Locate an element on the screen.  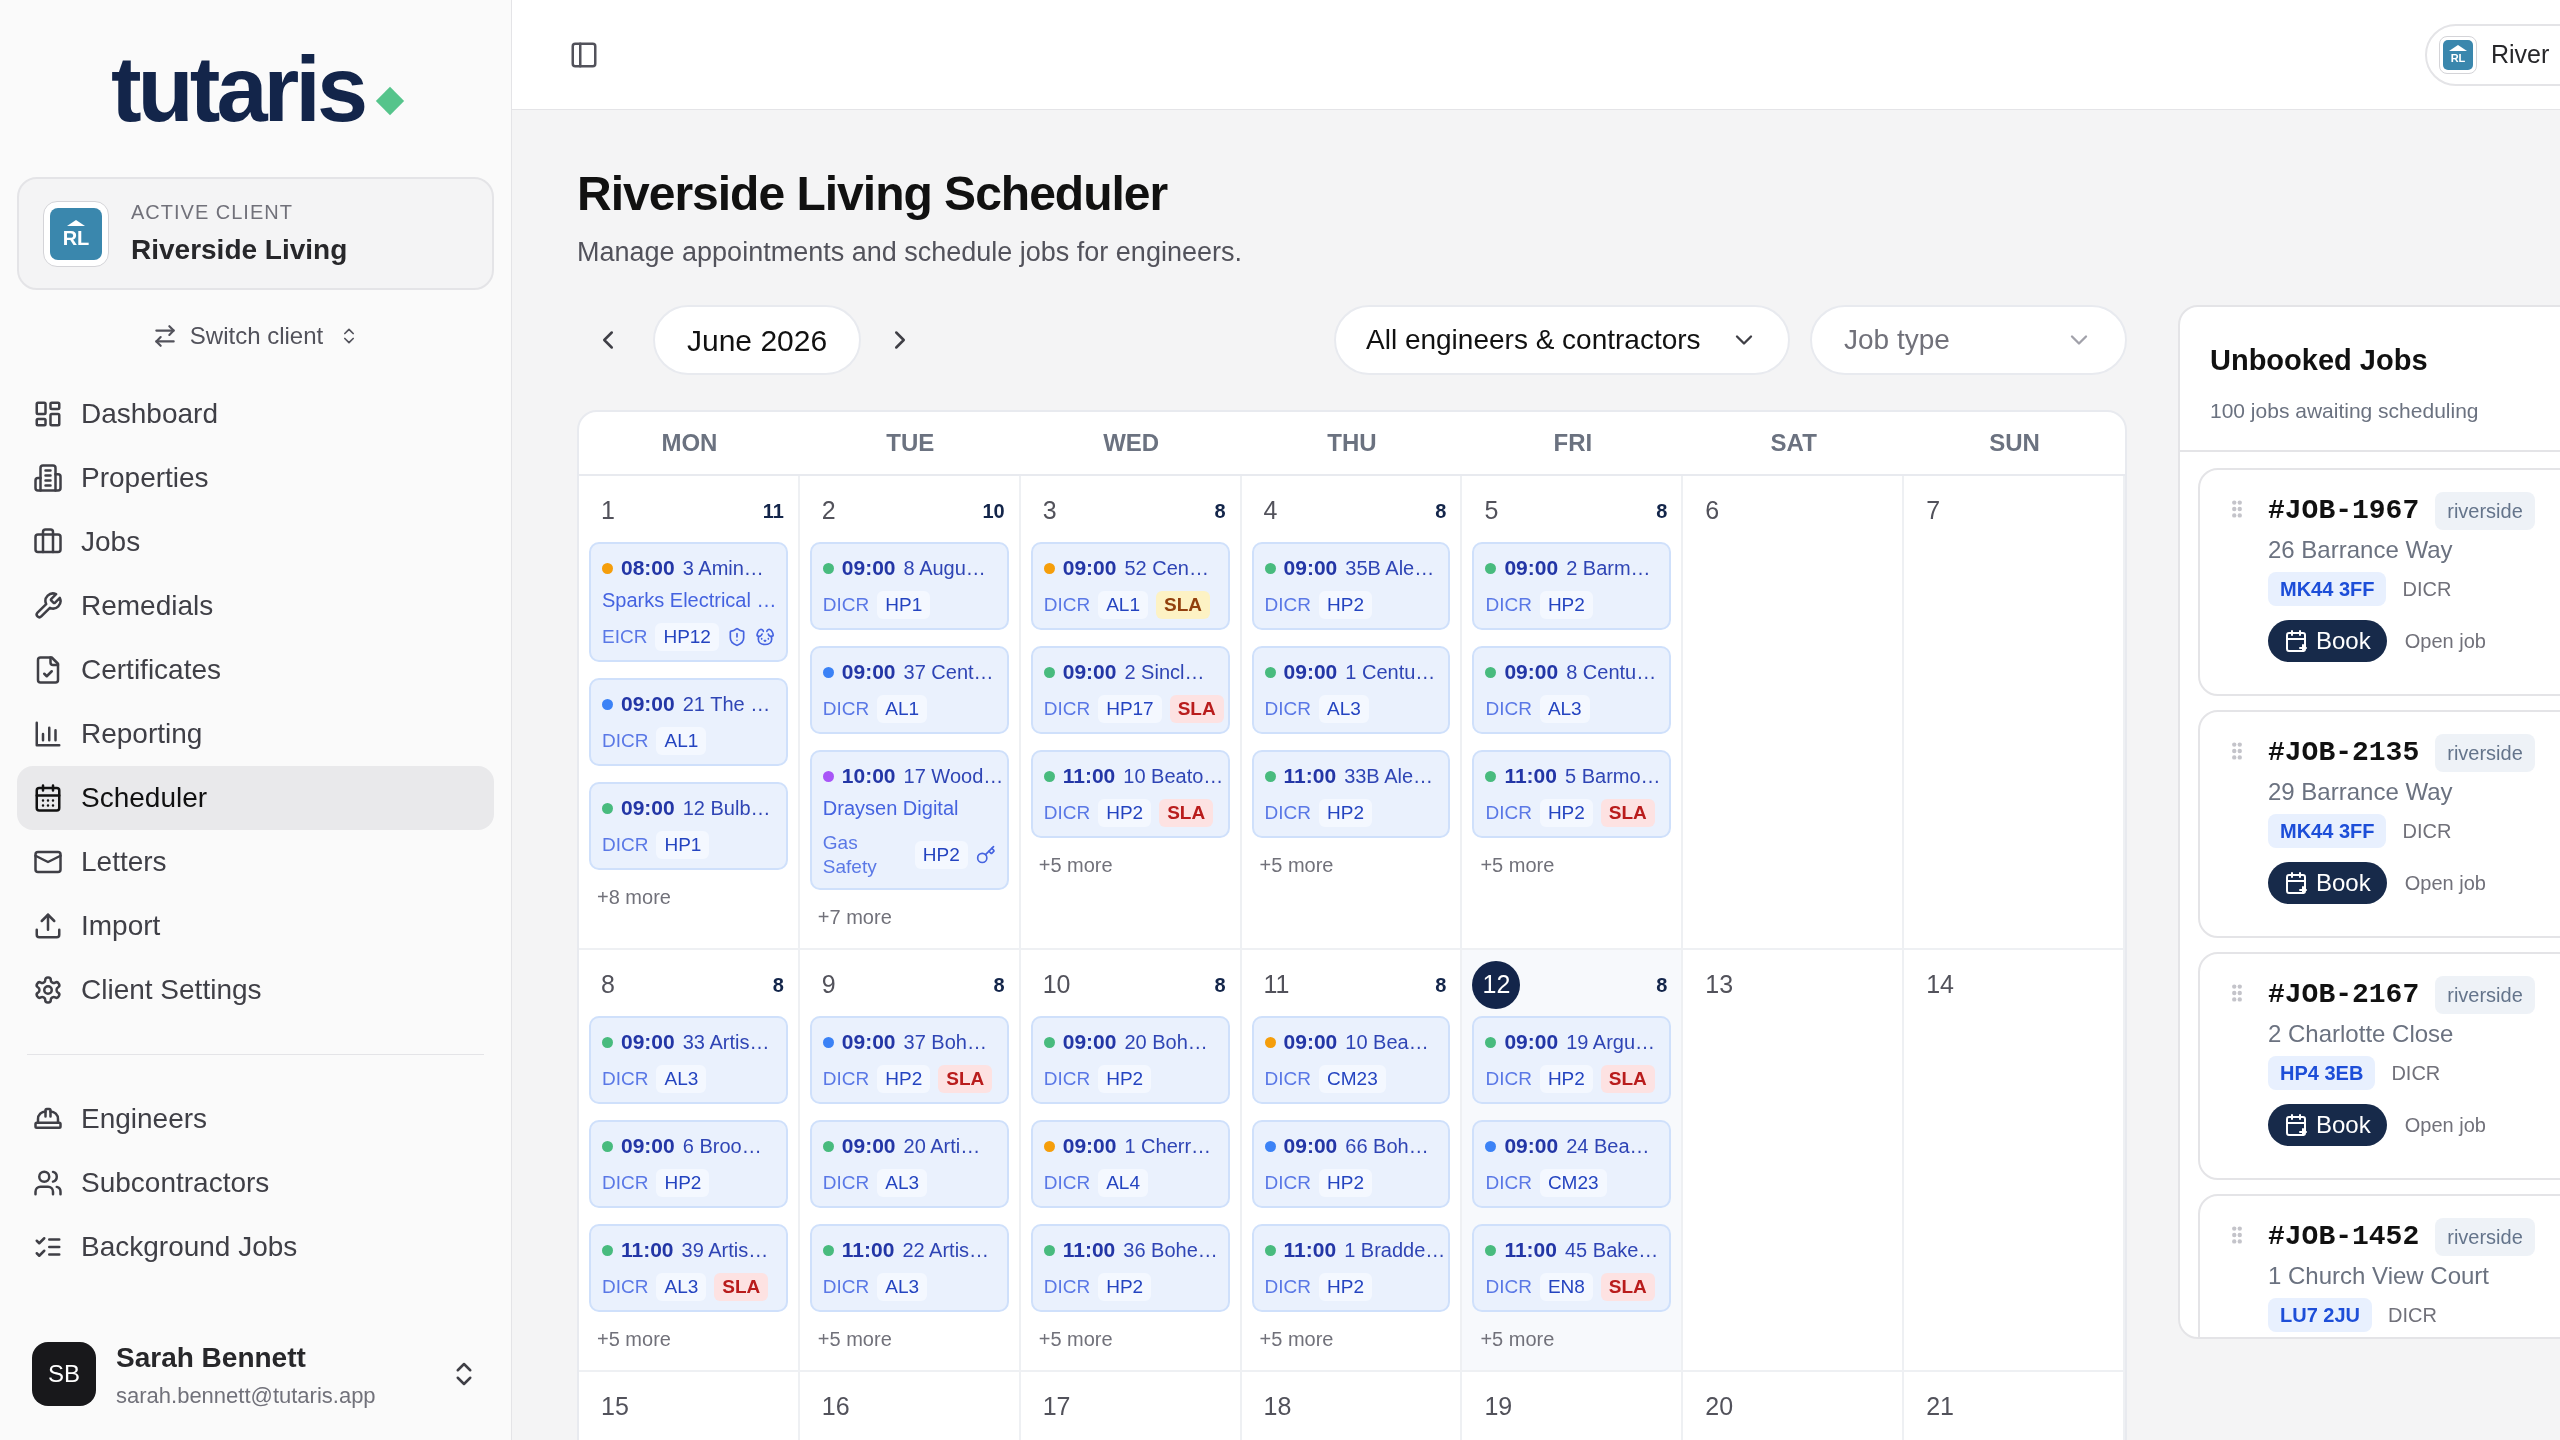
job-type-dropdown: Job type is located at coordinates (1968, 340).